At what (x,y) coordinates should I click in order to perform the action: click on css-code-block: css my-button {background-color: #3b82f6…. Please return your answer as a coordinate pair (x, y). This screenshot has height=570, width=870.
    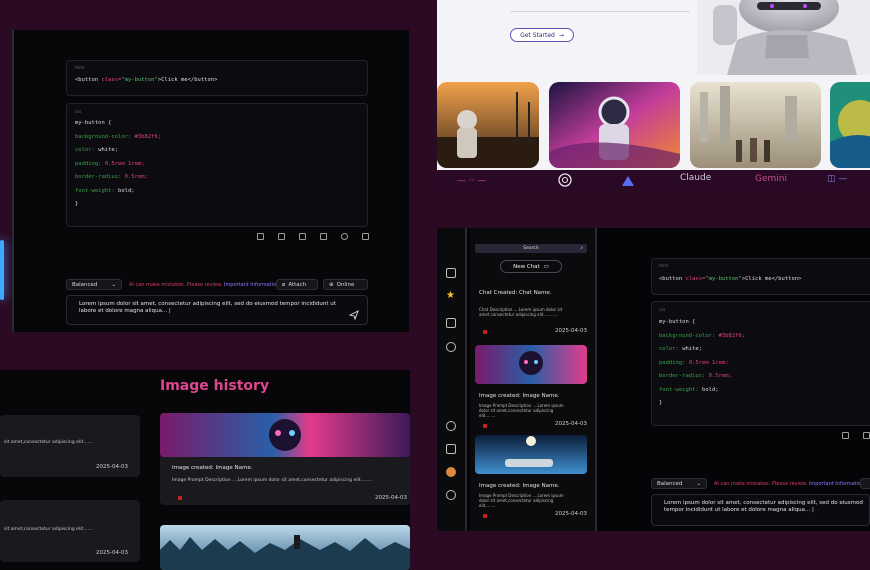
    Looking at the image, I should click on (760, 363).